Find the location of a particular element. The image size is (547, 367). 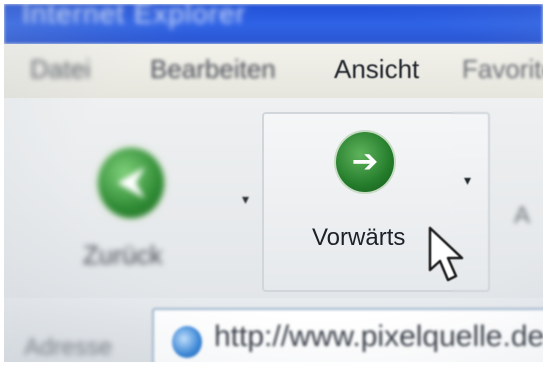

window-title: Internet Explorer is located at coordinates (134, 16).